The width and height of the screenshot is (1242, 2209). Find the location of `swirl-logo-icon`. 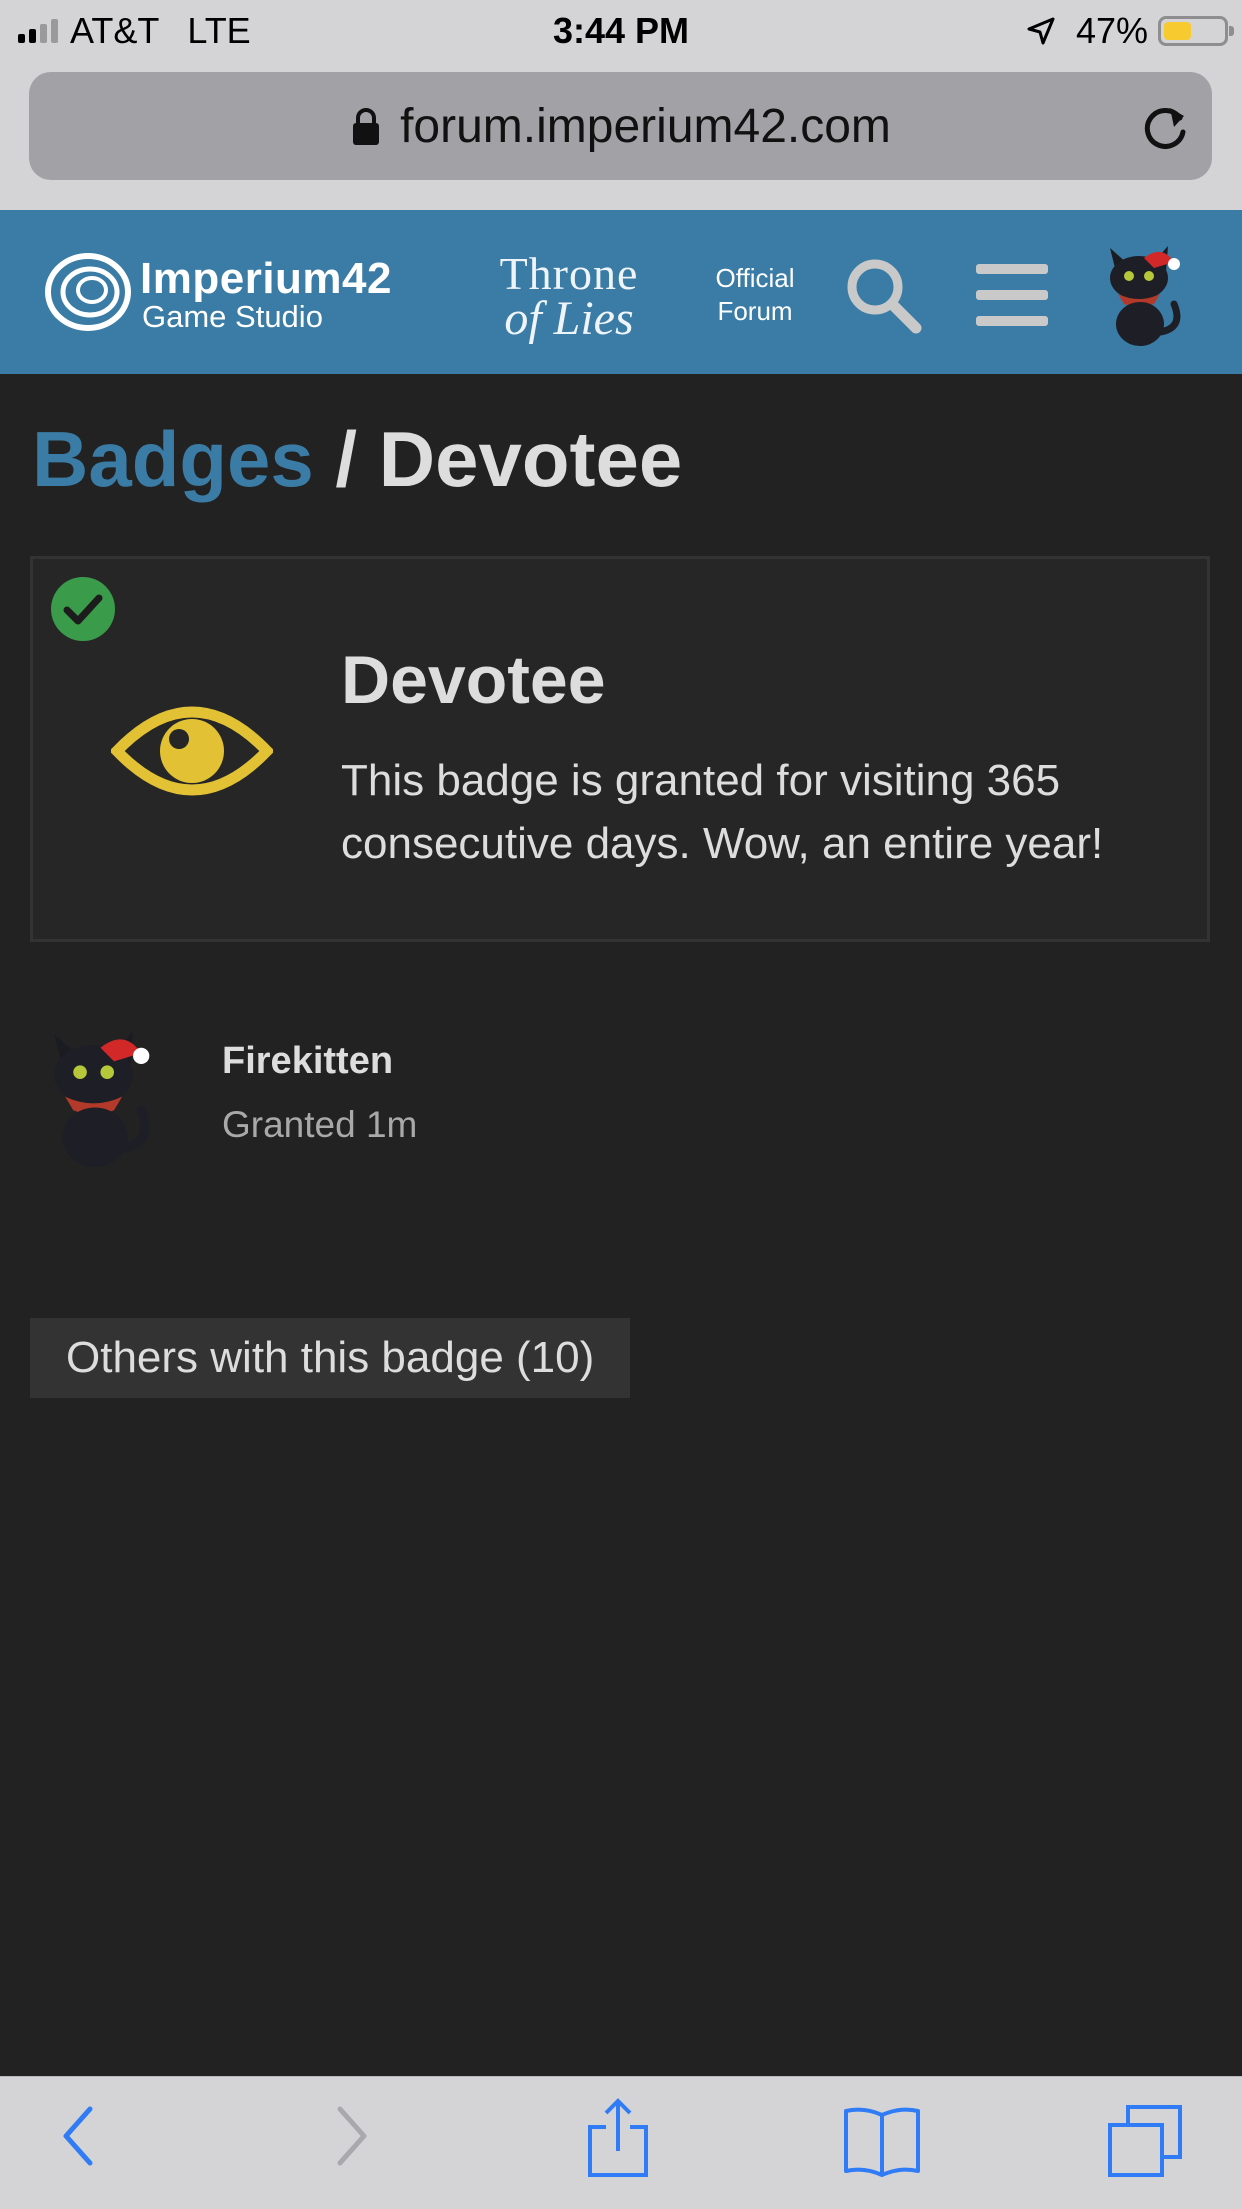

swirl-logo-icon is located at coordinates (88, 294).